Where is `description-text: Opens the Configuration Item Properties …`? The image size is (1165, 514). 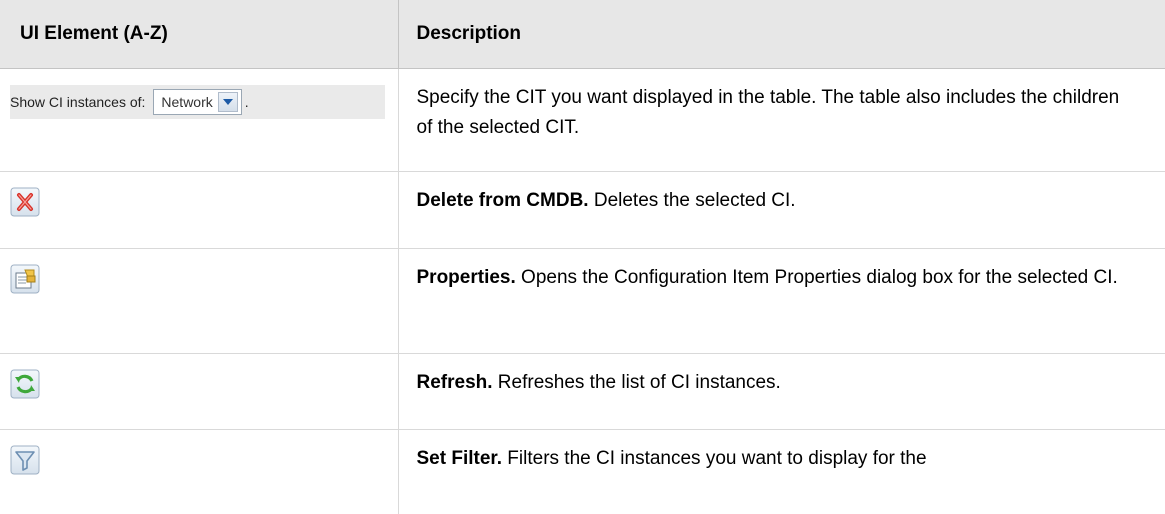
description-text: Opens the Configuration Item Properties … is located at coordinates (817, 277).